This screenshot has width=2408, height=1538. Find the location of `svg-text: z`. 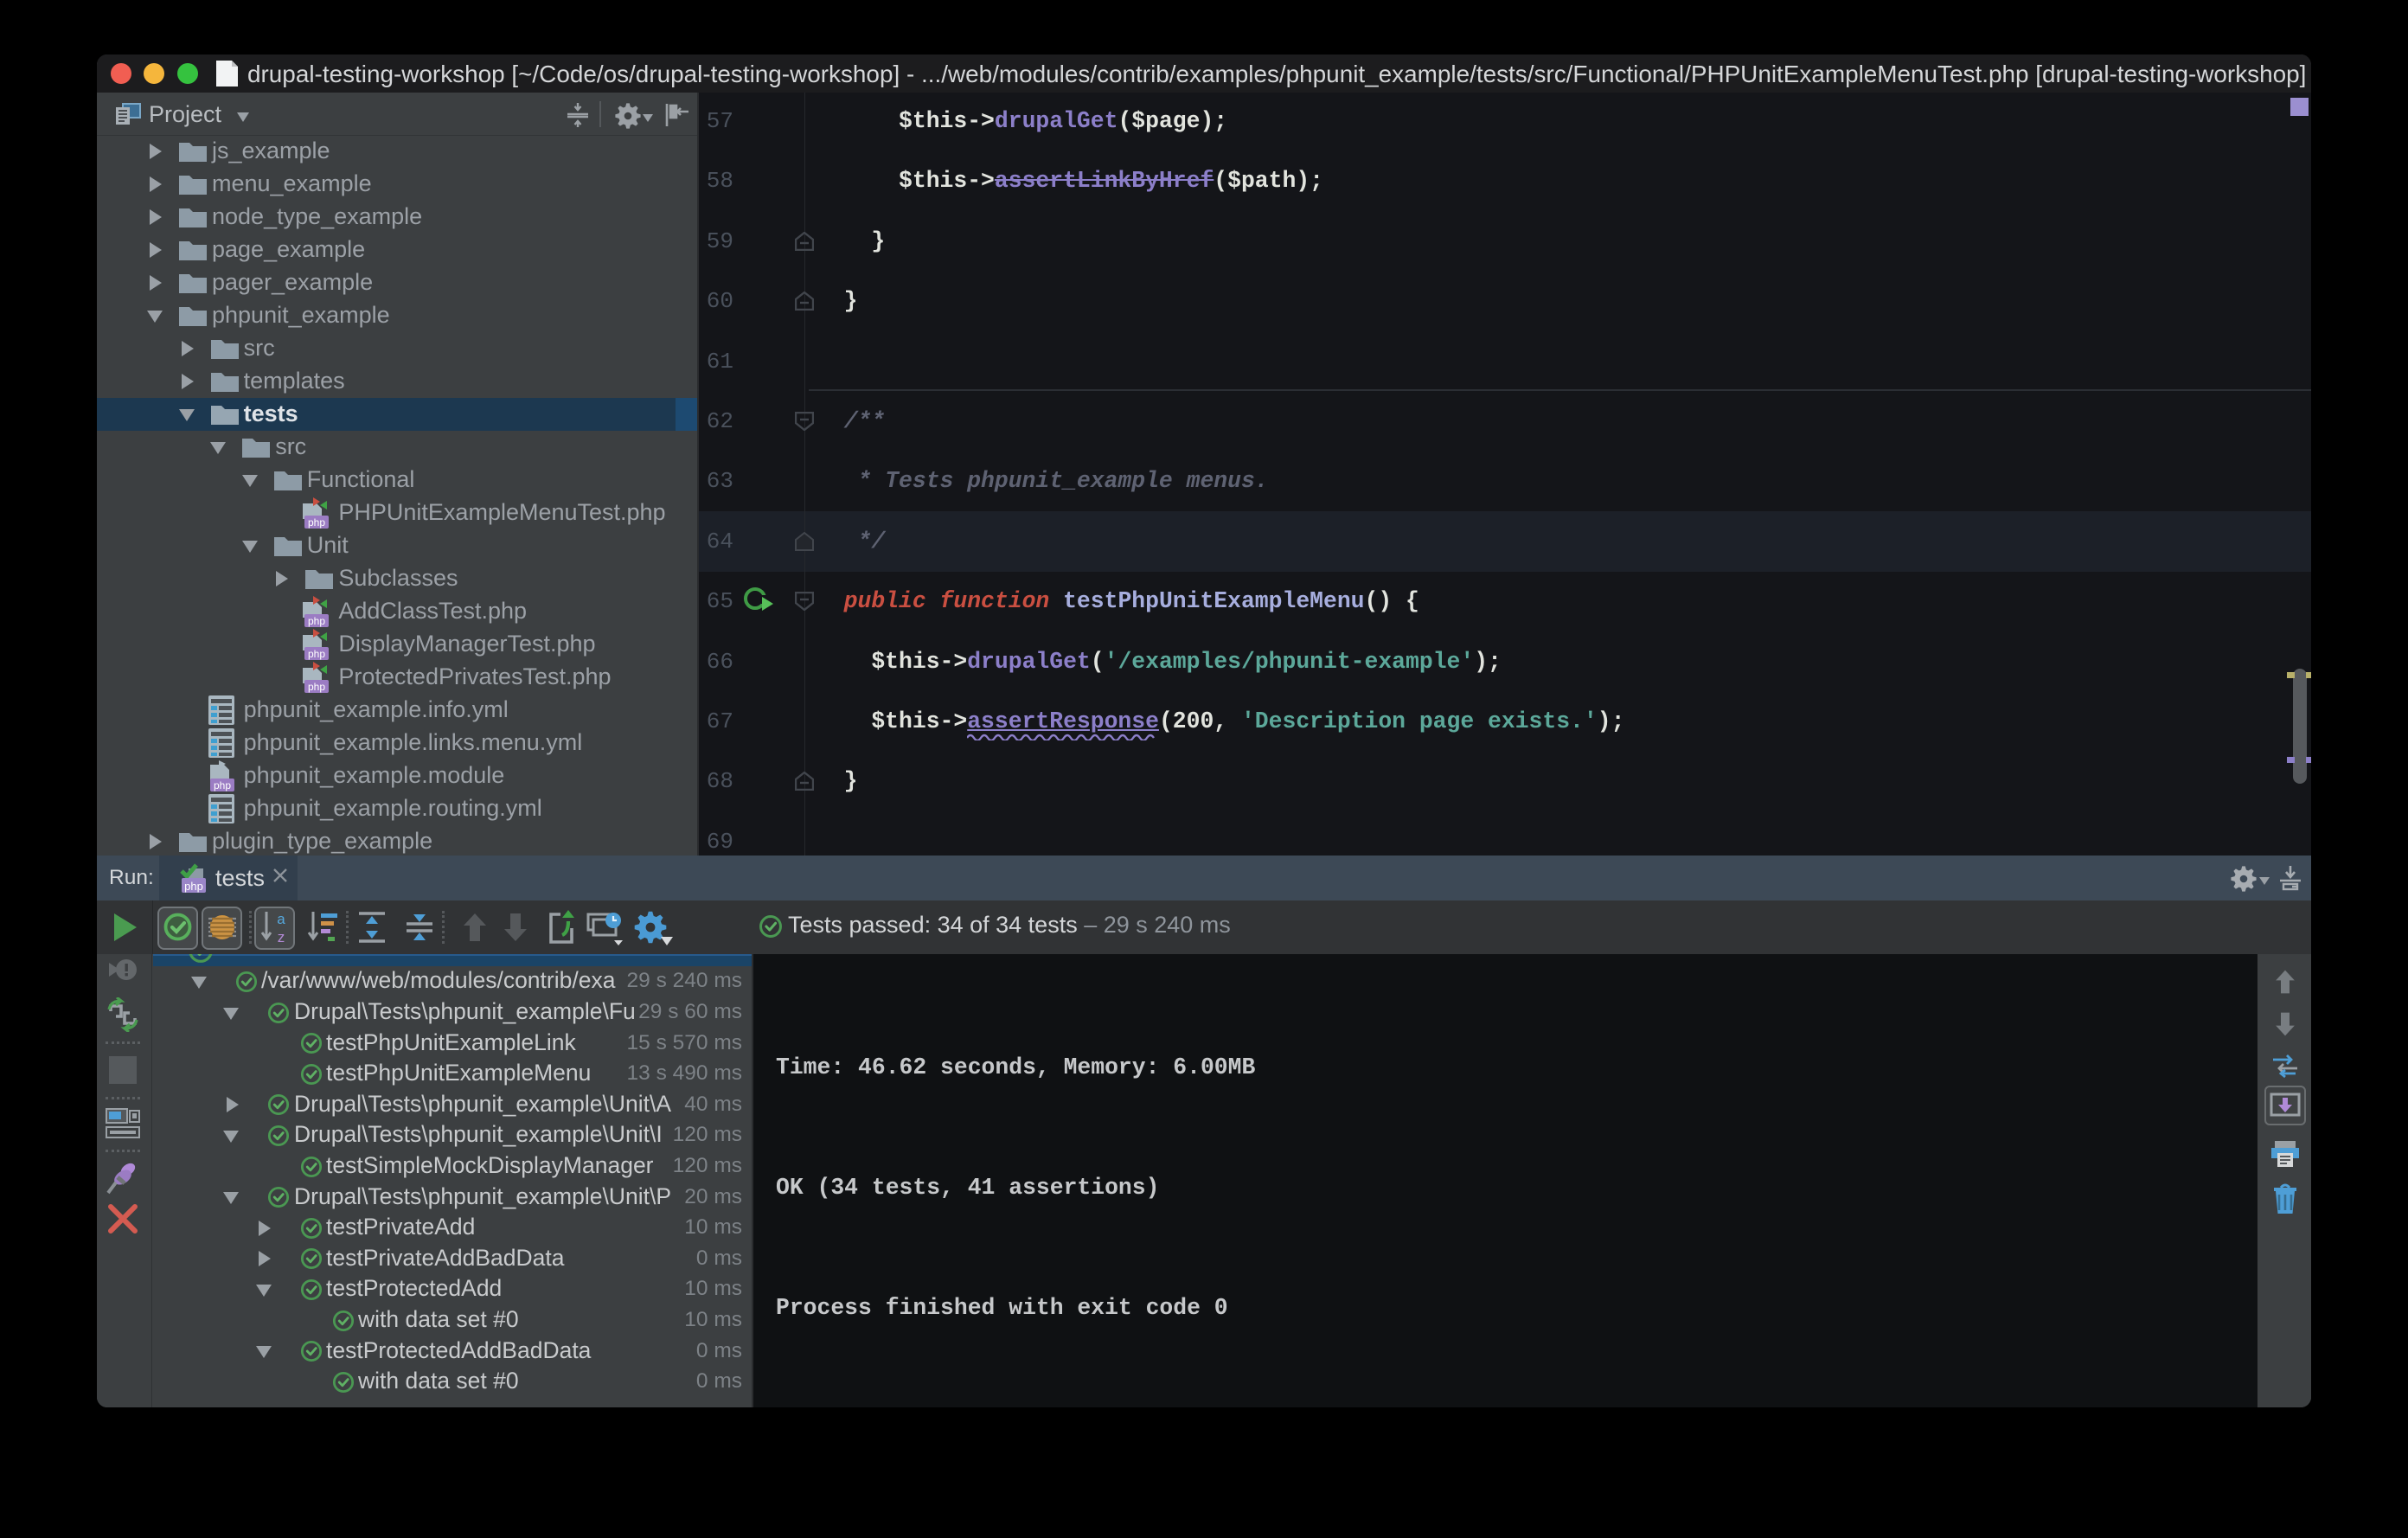

svg-text: z is located at coordinates (281, 937).